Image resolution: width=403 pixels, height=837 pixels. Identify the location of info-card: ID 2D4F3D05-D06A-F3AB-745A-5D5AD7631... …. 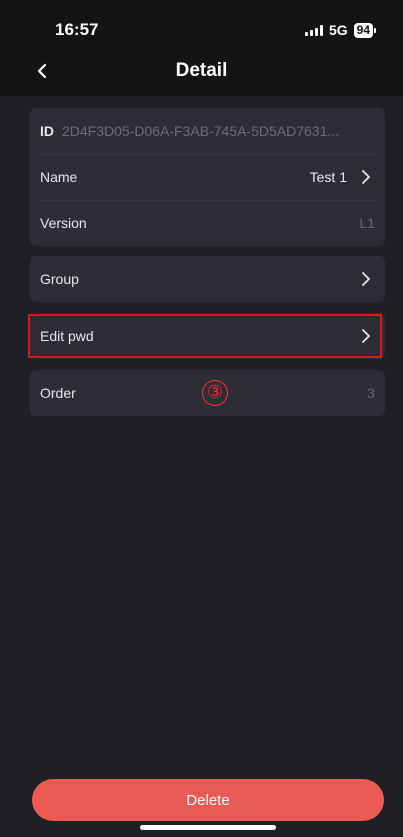
(207, 177).